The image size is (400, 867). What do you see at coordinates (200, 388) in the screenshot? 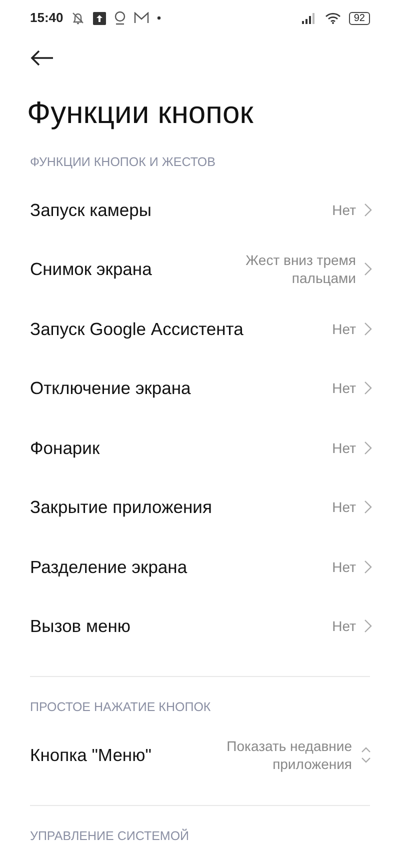
I see `settings-row: Отключение экрана Нет` at bounding box center [200, 388].